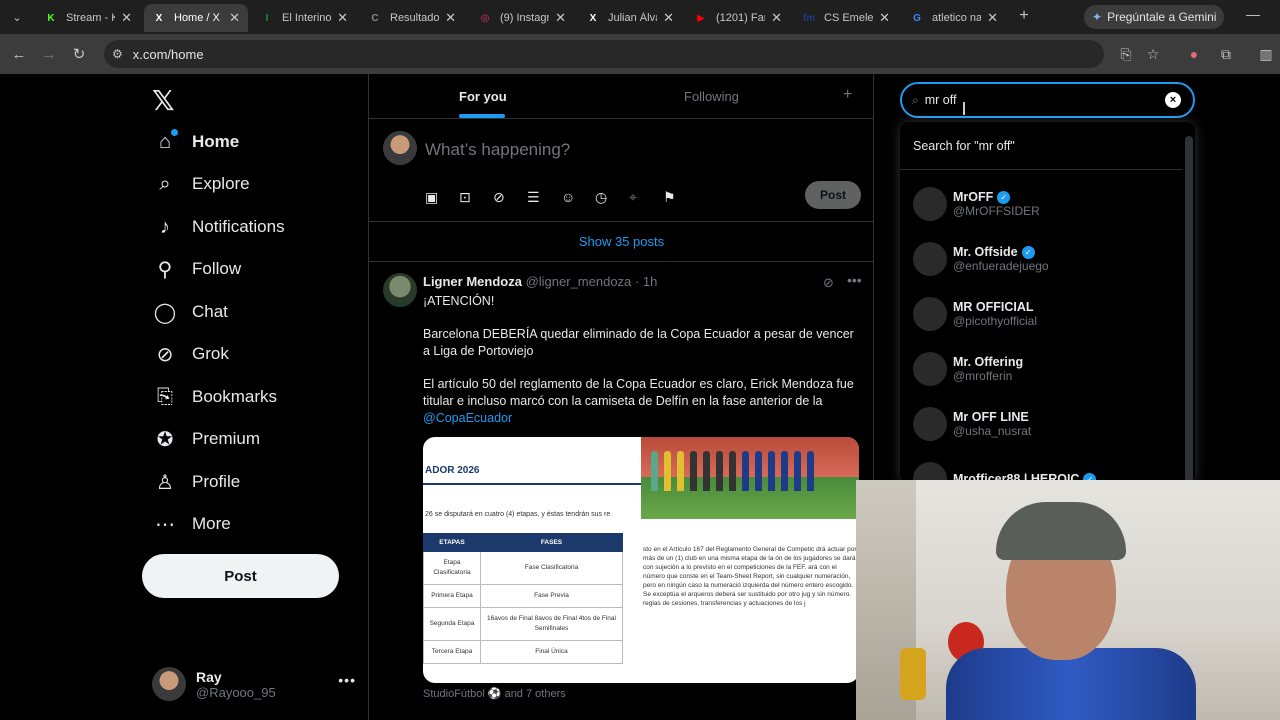 Image resolution: width=1280 pixels, height=720 pixels. Describe the element at coordinates (375, 18) in the screenshot. I see `tab-favicon-icon: C` at that location.